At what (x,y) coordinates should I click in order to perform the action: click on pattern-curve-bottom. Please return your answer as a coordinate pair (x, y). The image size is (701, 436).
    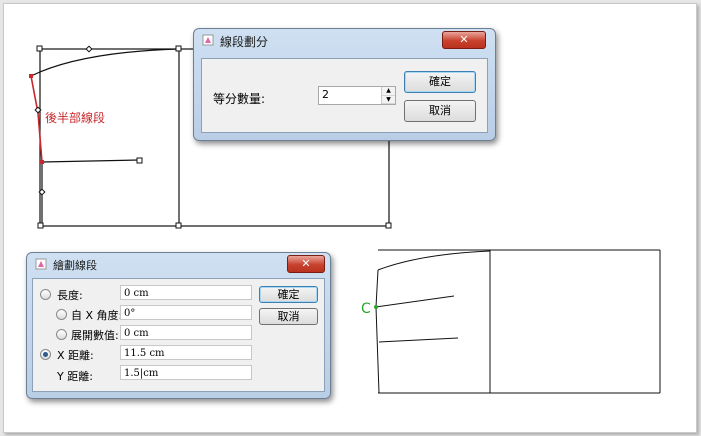
    Looking at the image, I should click on (434, 260).